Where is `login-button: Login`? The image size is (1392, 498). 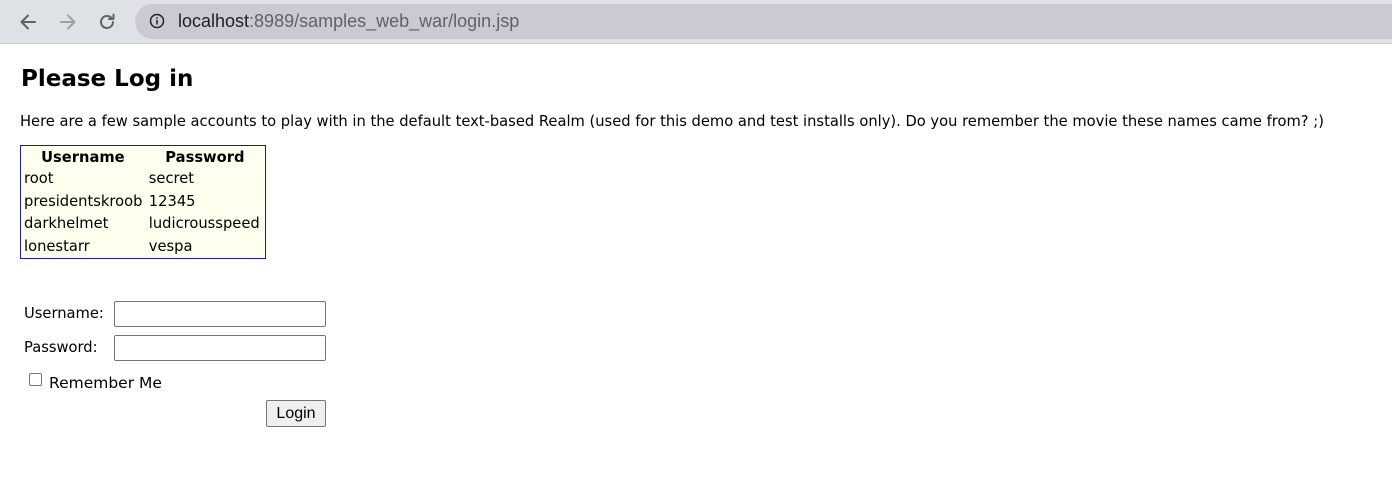 login-button: Login is located at coordinates (296, 413).